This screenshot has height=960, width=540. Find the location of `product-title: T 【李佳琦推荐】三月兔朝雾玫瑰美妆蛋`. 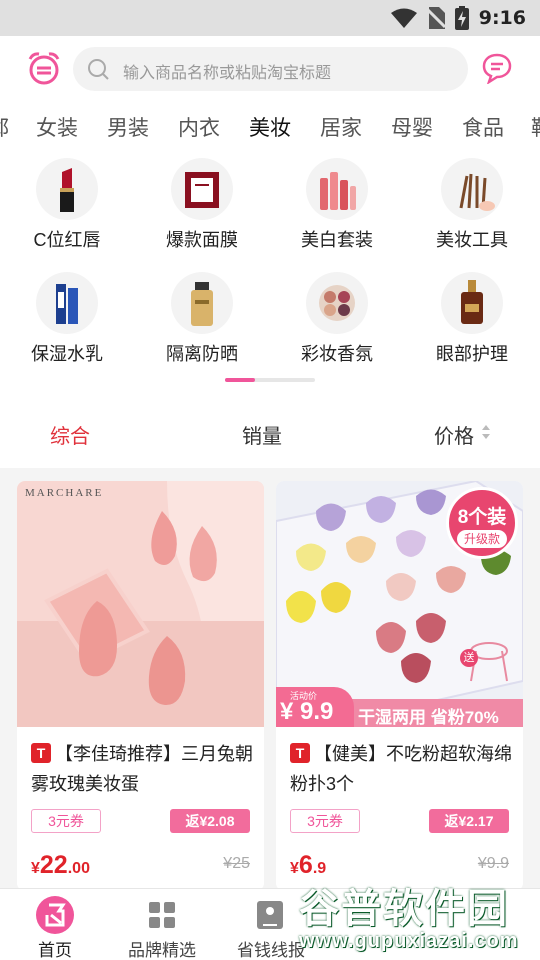

product-title: T 【李佳琦推荐】三月兔朝雾玫瑰美妆蛋 is located at coordinates (142, 769).